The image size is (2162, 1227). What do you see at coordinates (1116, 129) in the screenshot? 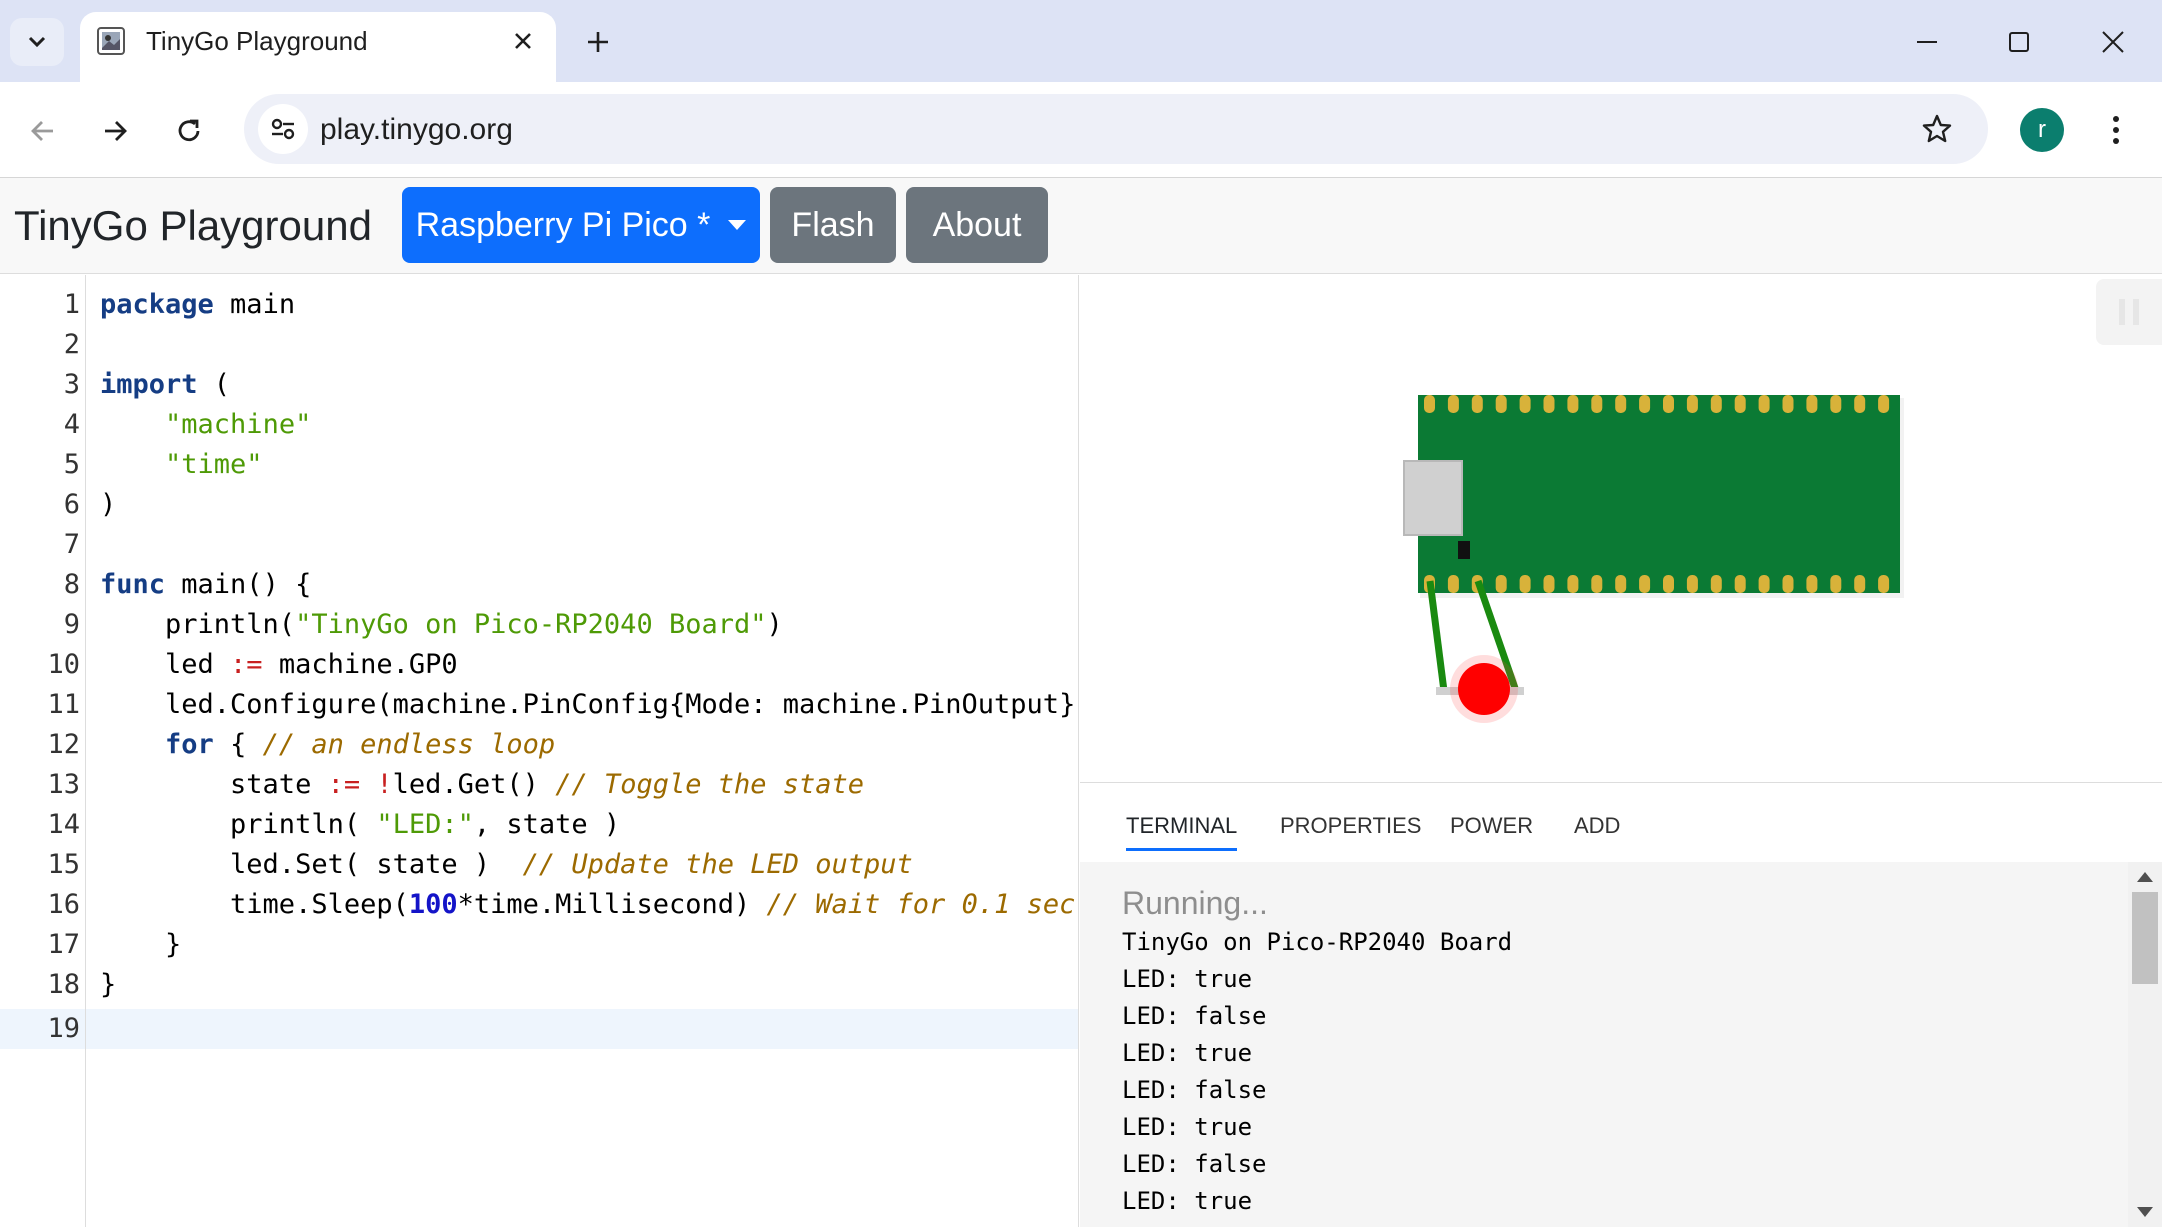
I see `address-bar: play.tinygo.org` at bounding box center [1116, 129].